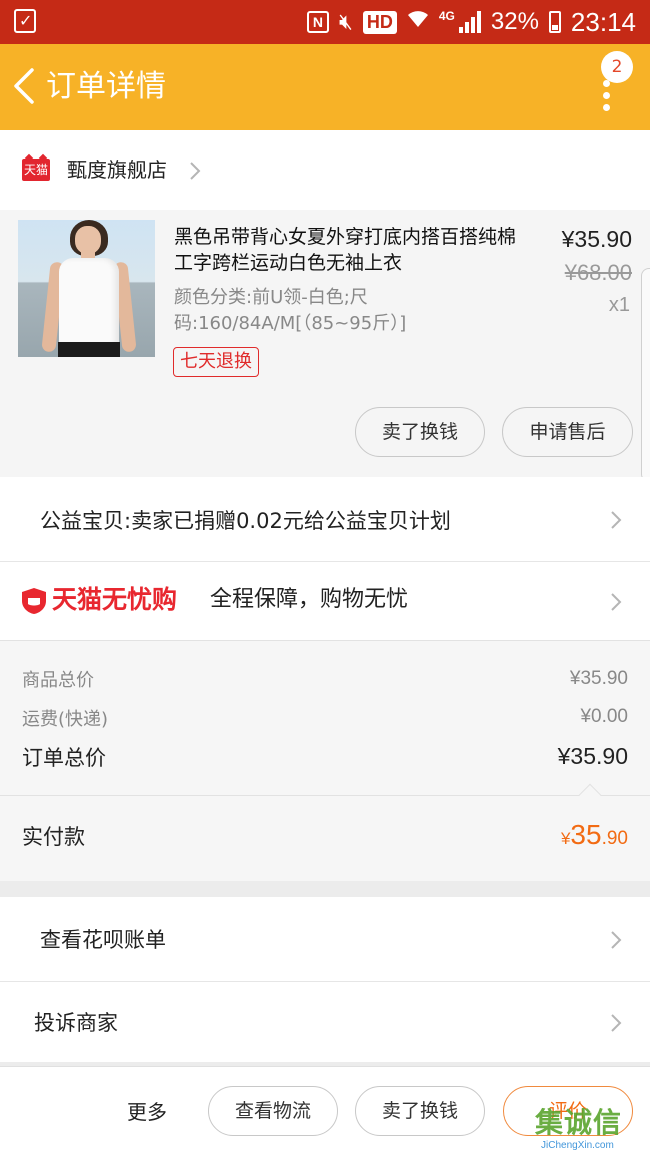 This screenshot has height=1155, width=650. I want to click on section-divider, so click(325, 889).